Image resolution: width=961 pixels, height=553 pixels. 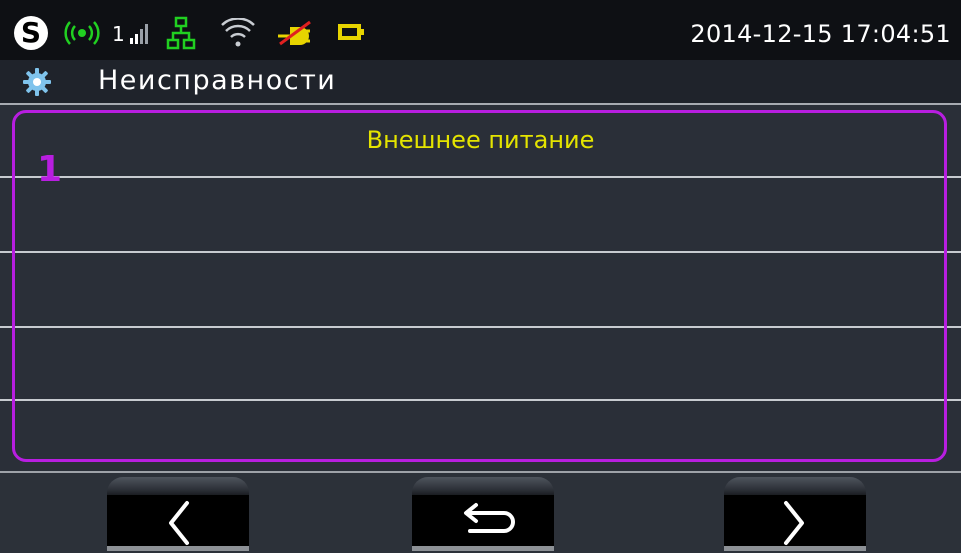 I want to click on next-button, so click(x=795, y=514).